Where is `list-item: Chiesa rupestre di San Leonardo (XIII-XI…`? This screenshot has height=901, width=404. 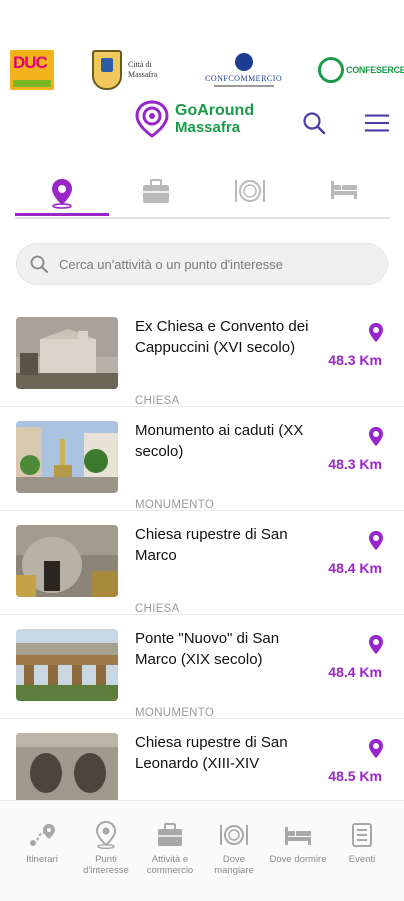
list-item: Chiesa rupestre di San Leonardo (XIII-XI… is located at coordinates (202, 759).